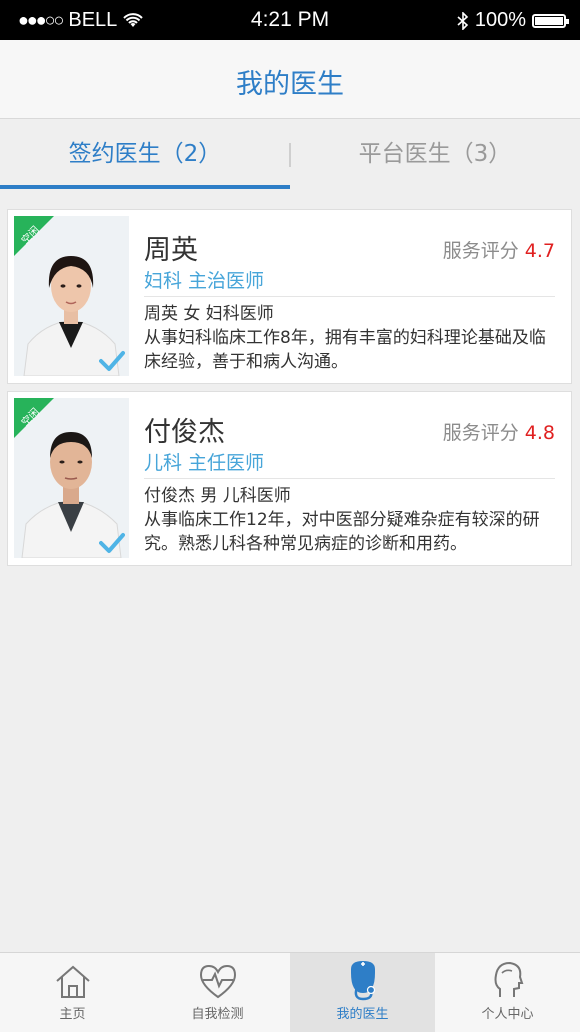 Image resolution: width=580 pixels, height=1032 pixels. I want to click on status-bar: ●●●○○ BELL 4:21 PM 100%, so click(290, 20).